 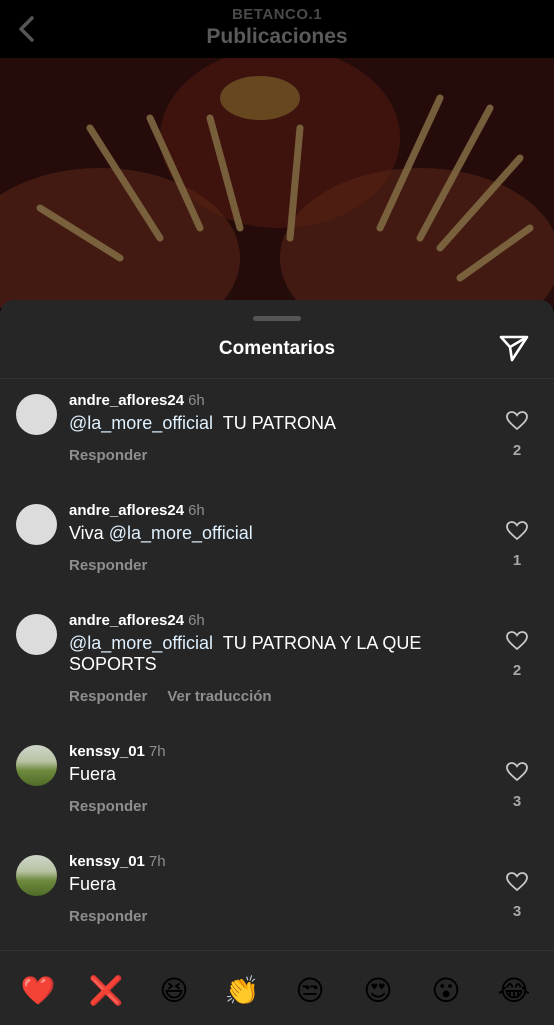 I want to click on comment-body: TU PATRONA, so click(x=275, y=423).